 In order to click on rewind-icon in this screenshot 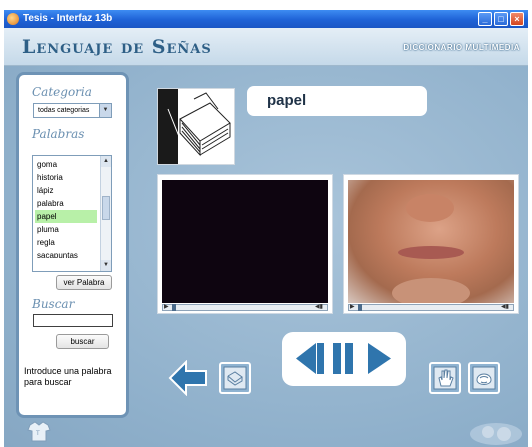, I will do `click(309, 358)`.